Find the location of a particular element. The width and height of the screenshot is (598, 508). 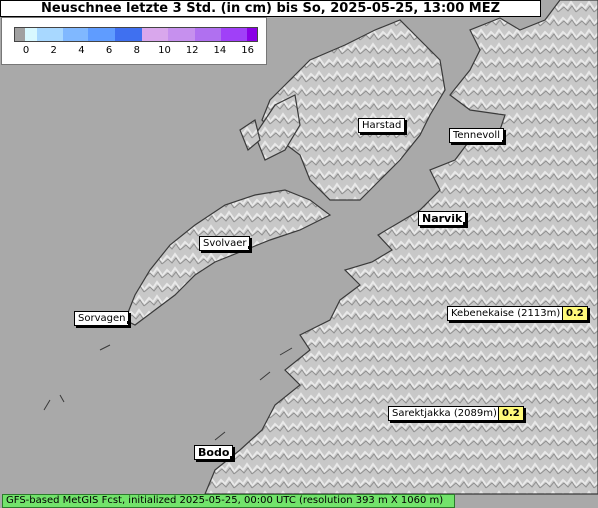

place-marker-sorvagen is located at coordinates (128, 322).